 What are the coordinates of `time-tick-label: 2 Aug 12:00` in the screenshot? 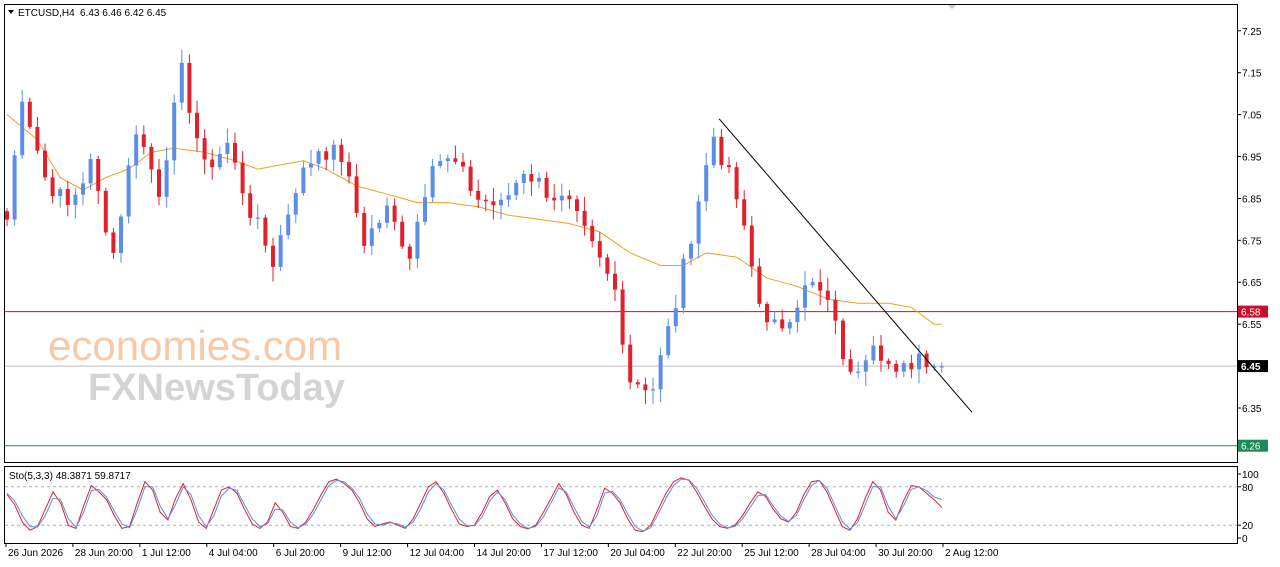 It's located at (972, 553).